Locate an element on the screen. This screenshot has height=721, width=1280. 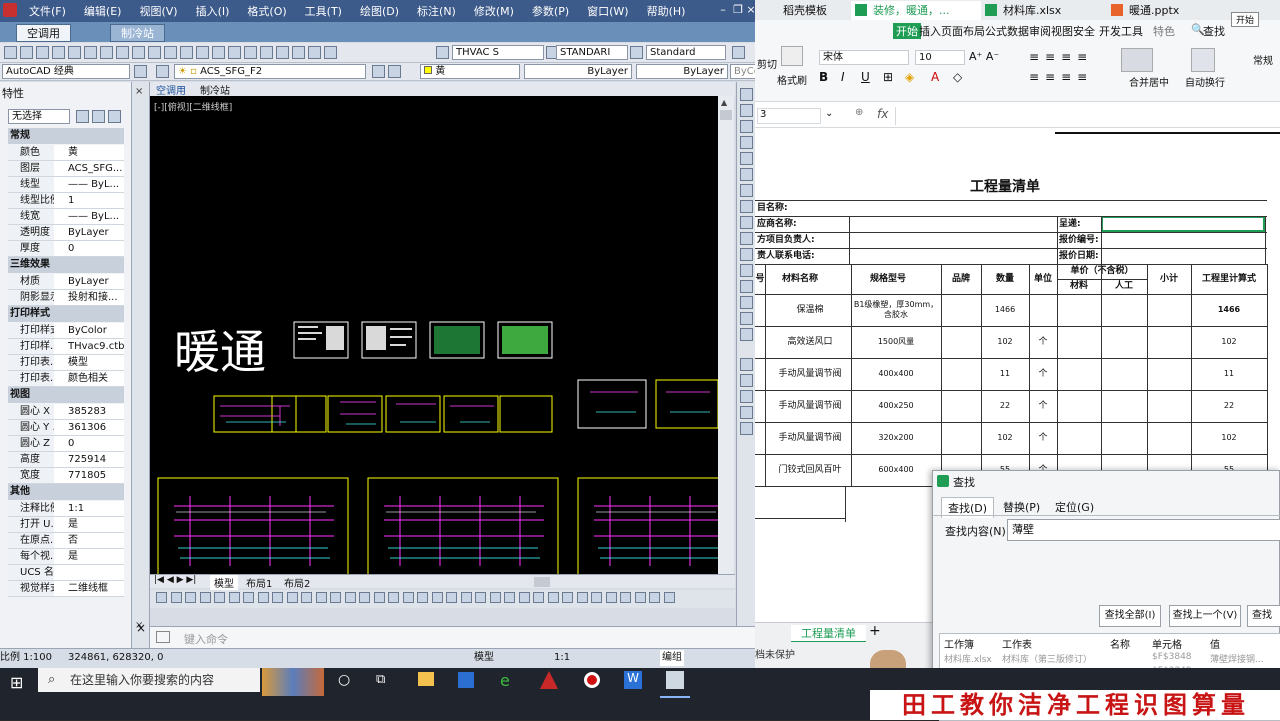
cut-label: 剪切 is located at coordinates (767, 63).